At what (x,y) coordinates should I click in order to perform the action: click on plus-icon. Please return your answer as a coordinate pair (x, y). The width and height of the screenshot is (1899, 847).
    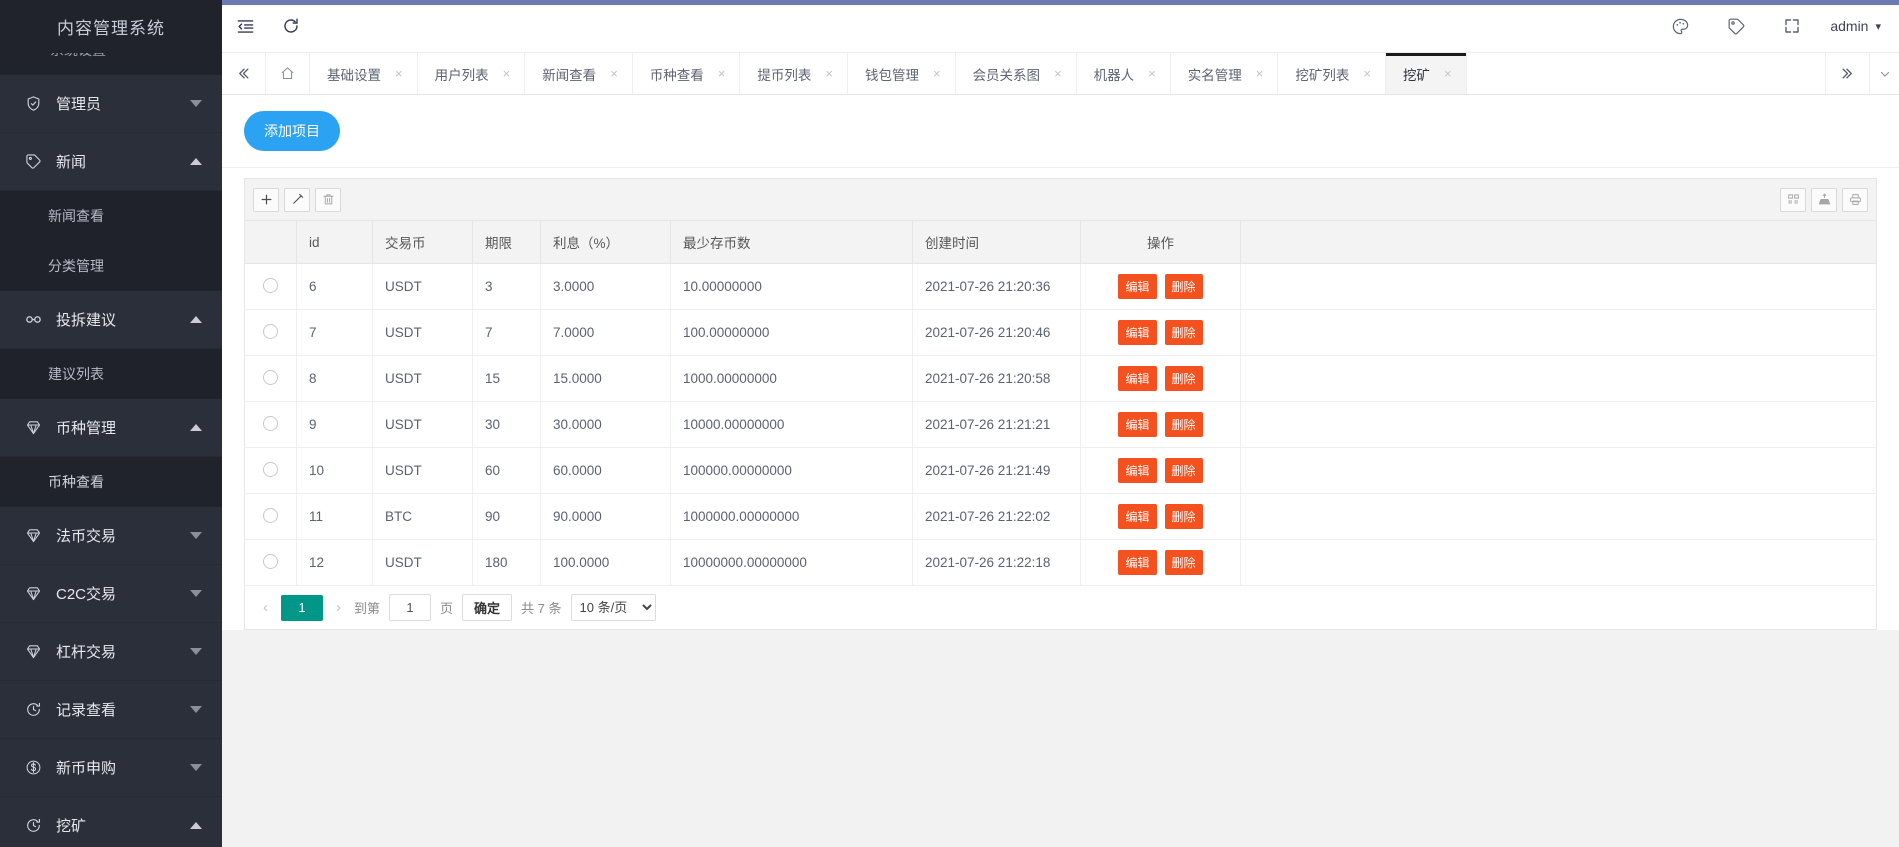
    Looking at the image, I should click on (266, 199).